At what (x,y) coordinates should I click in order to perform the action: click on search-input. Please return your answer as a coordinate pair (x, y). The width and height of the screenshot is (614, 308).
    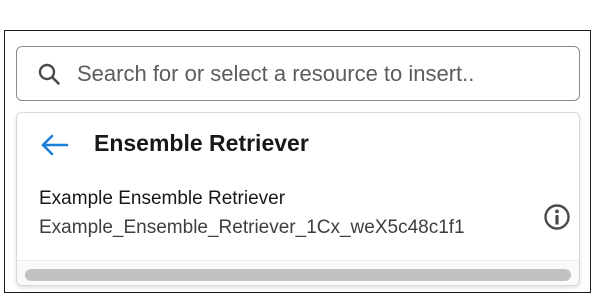
    Looking at the image, I should click on (322, 74).